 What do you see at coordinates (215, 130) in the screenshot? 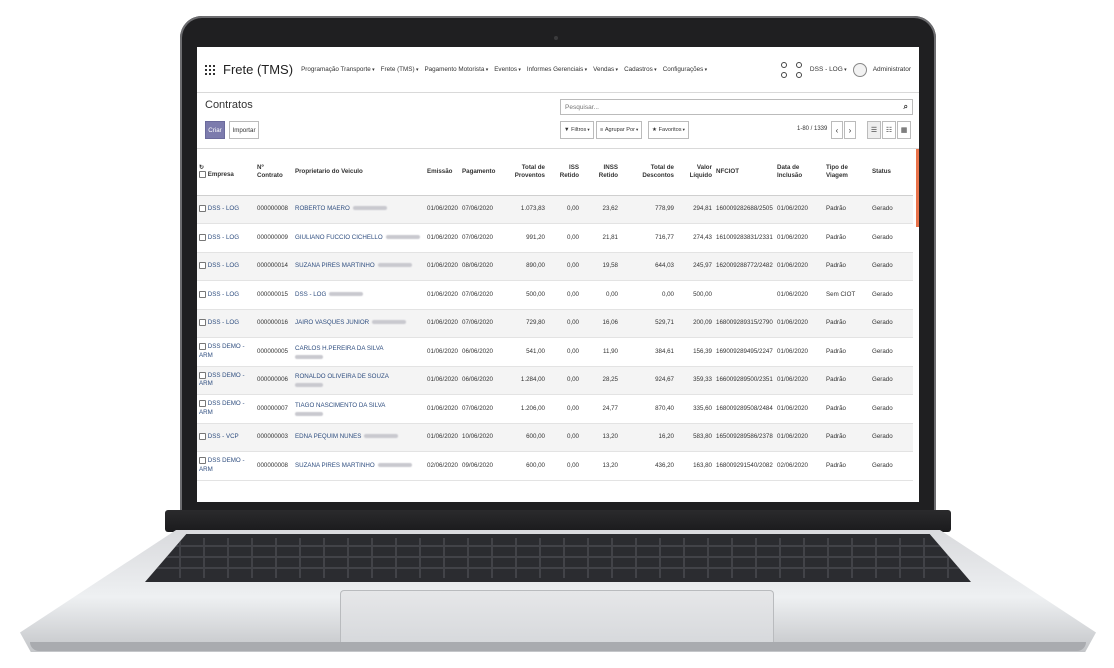
I see `create-button: Criar` at bounding box center [215, 130].